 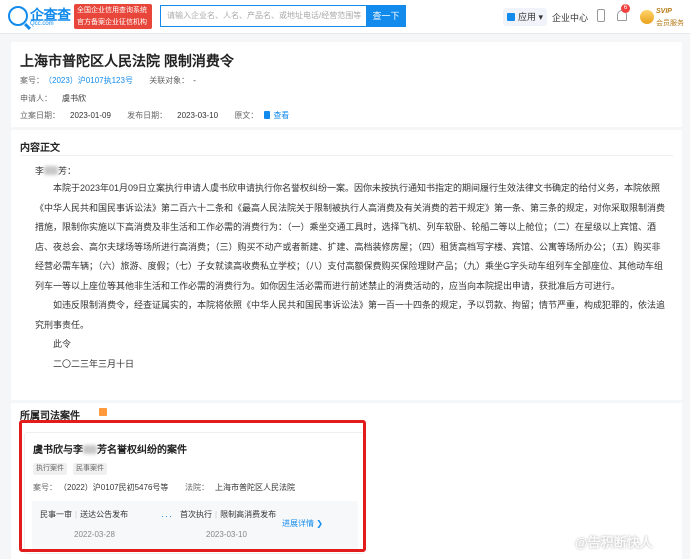 What do you see at coordinates (67, 171) in the screenshot?
I see `salutation-suffix: 芳：` at bounding box center [67, 171].